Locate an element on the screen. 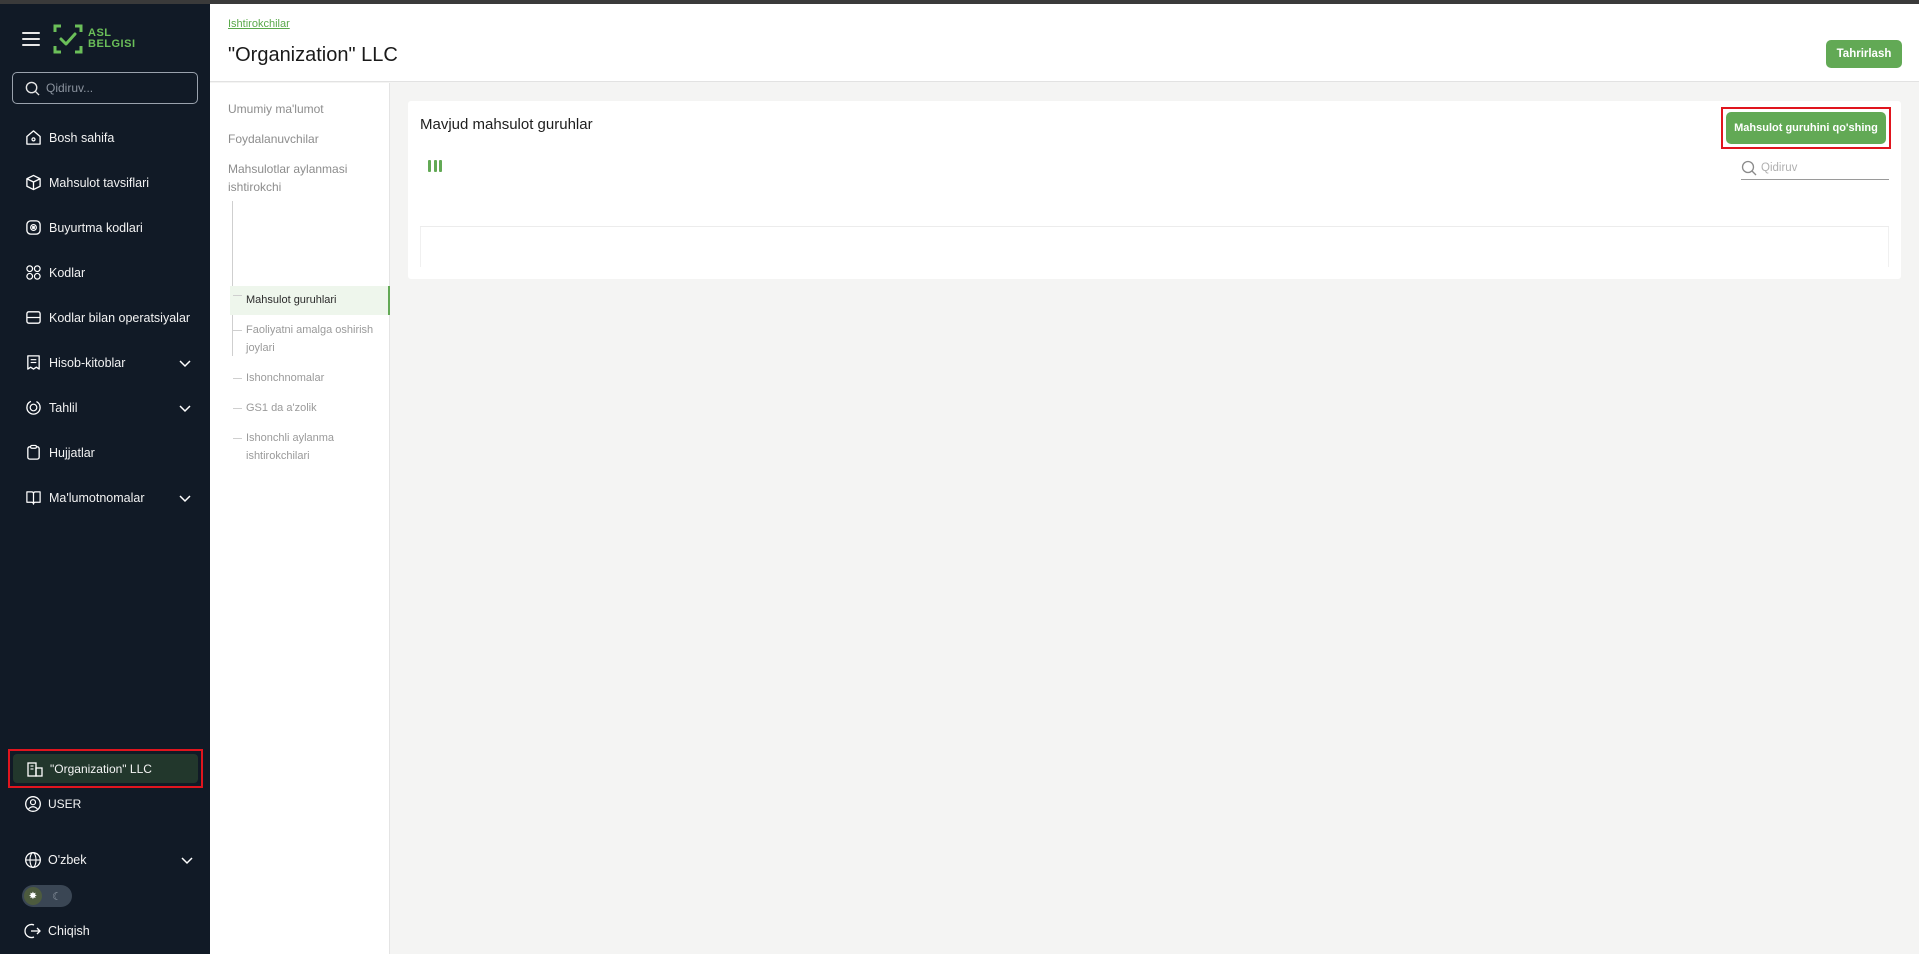 The height and width of the screenshot is (954, 1919). sidebar-item-home: Bosh sahifa is located at coordinates (105, 137).